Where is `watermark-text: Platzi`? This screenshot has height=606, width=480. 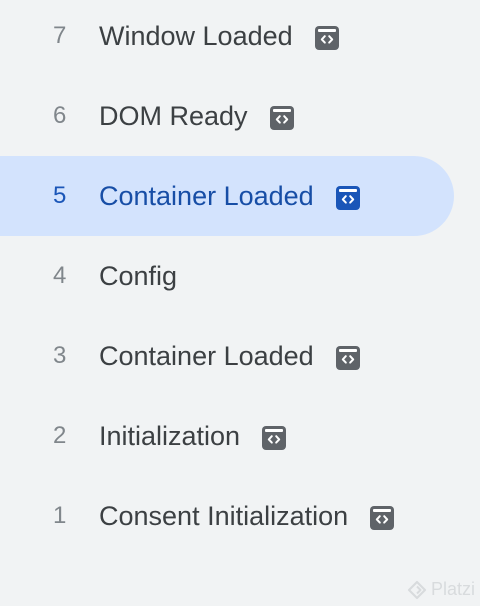 watermark-text: Platzi is located at coordinates (452, 589).